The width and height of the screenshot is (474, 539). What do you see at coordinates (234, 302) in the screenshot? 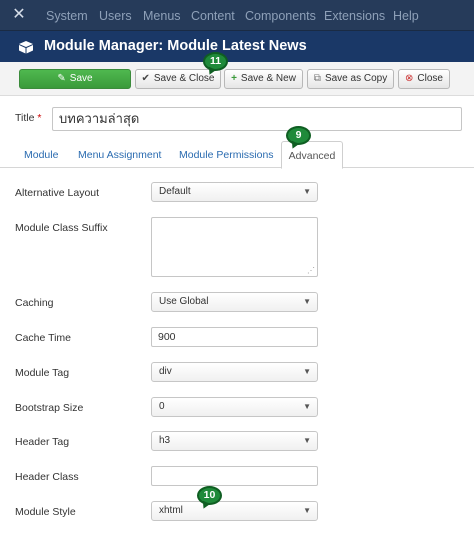
I see `caching-select: Use Global ▼` at bounding box center [234, 302].